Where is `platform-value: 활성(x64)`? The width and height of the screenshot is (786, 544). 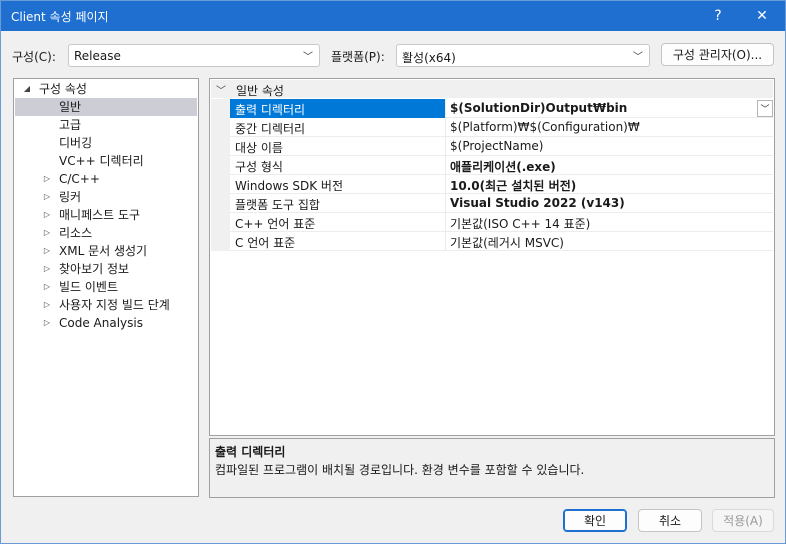
platform-value: 활성(x64) is located at coordinates (429, 58).